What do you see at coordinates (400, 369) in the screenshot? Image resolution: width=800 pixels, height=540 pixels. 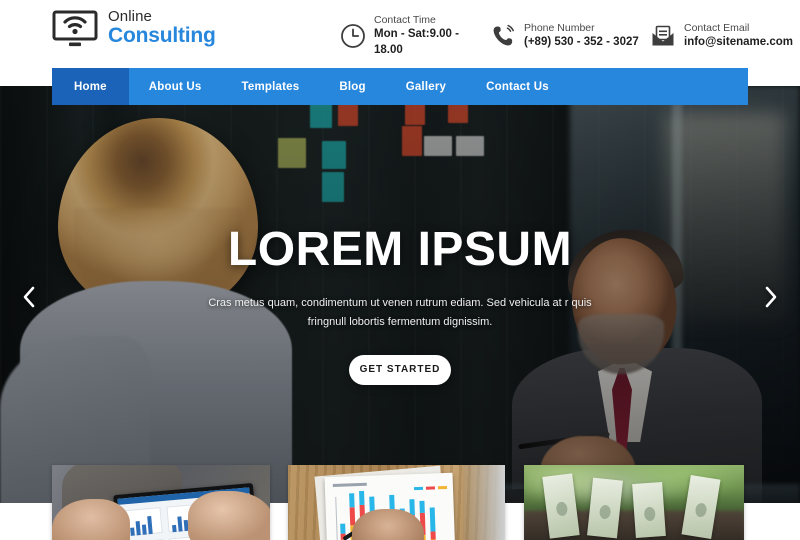 I see `get-started-button: GET STARTED` at bounding box center [400, 369].